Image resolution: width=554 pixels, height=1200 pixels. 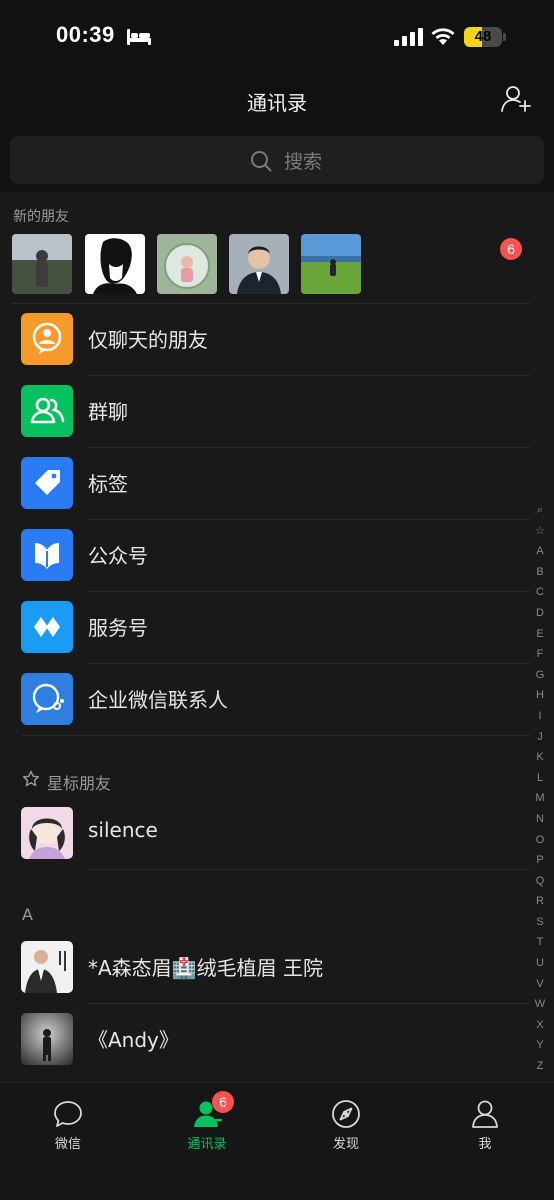 What do you see at coordinates (540, 819) in the screenshot?
I see `index-letter: N` at bounding box center [540, 819].